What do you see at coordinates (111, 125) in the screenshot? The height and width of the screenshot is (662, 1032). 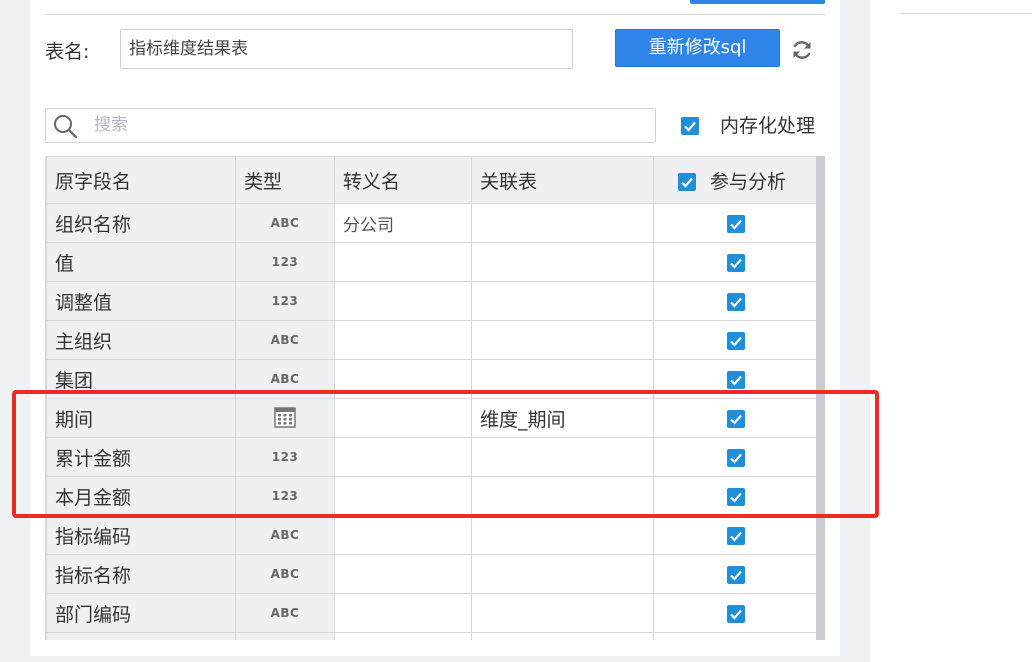 I see `search-placeholder: 搜索` at bounding box center [111, 125].